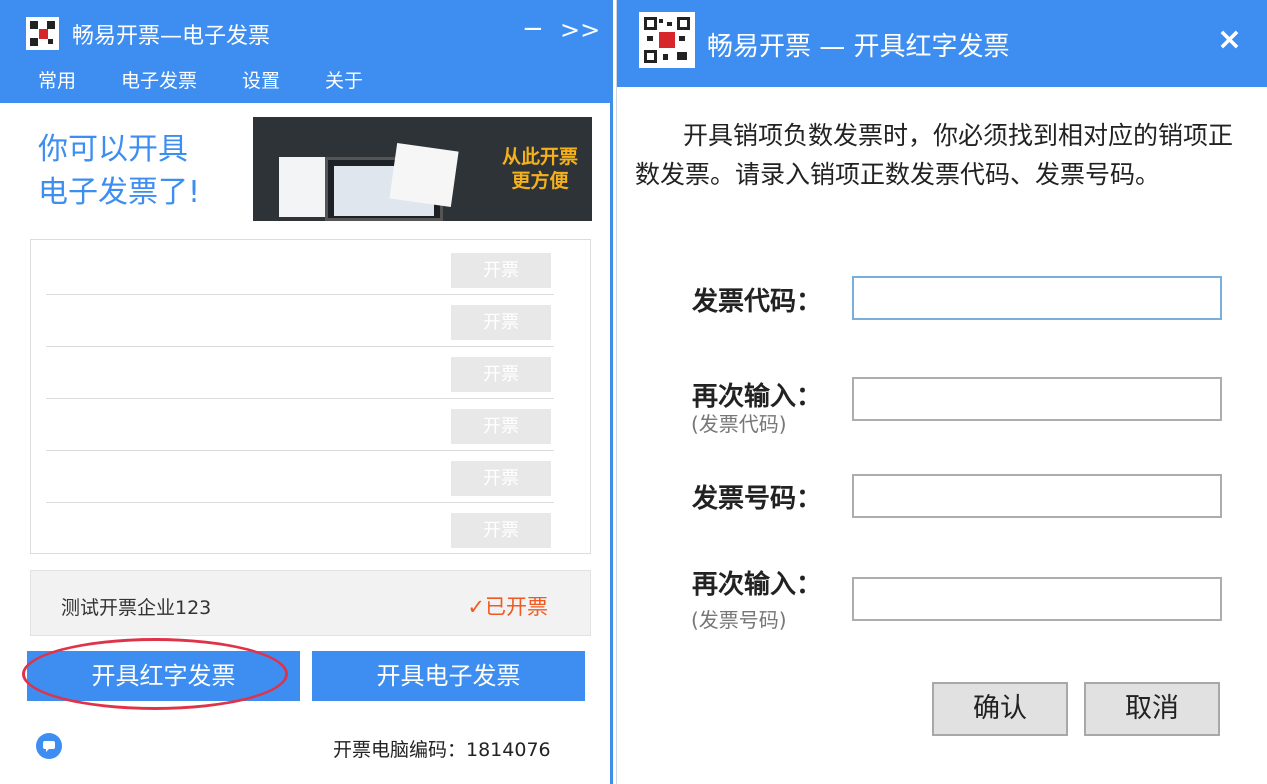 The height and width of the screenshot is (784, 1267). Describe the element at coordinates (1037, 599) in the screenshot. I see `invoice-number-confirm-input` at that location.